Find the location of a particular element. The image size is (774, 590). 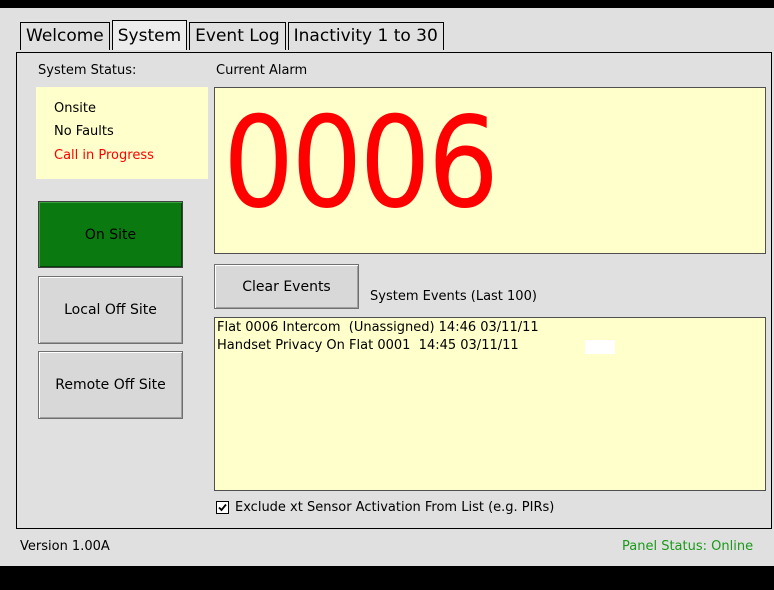

system-status-box: Onsite No Faults Call in Progress is located at coordinates (122, 133).